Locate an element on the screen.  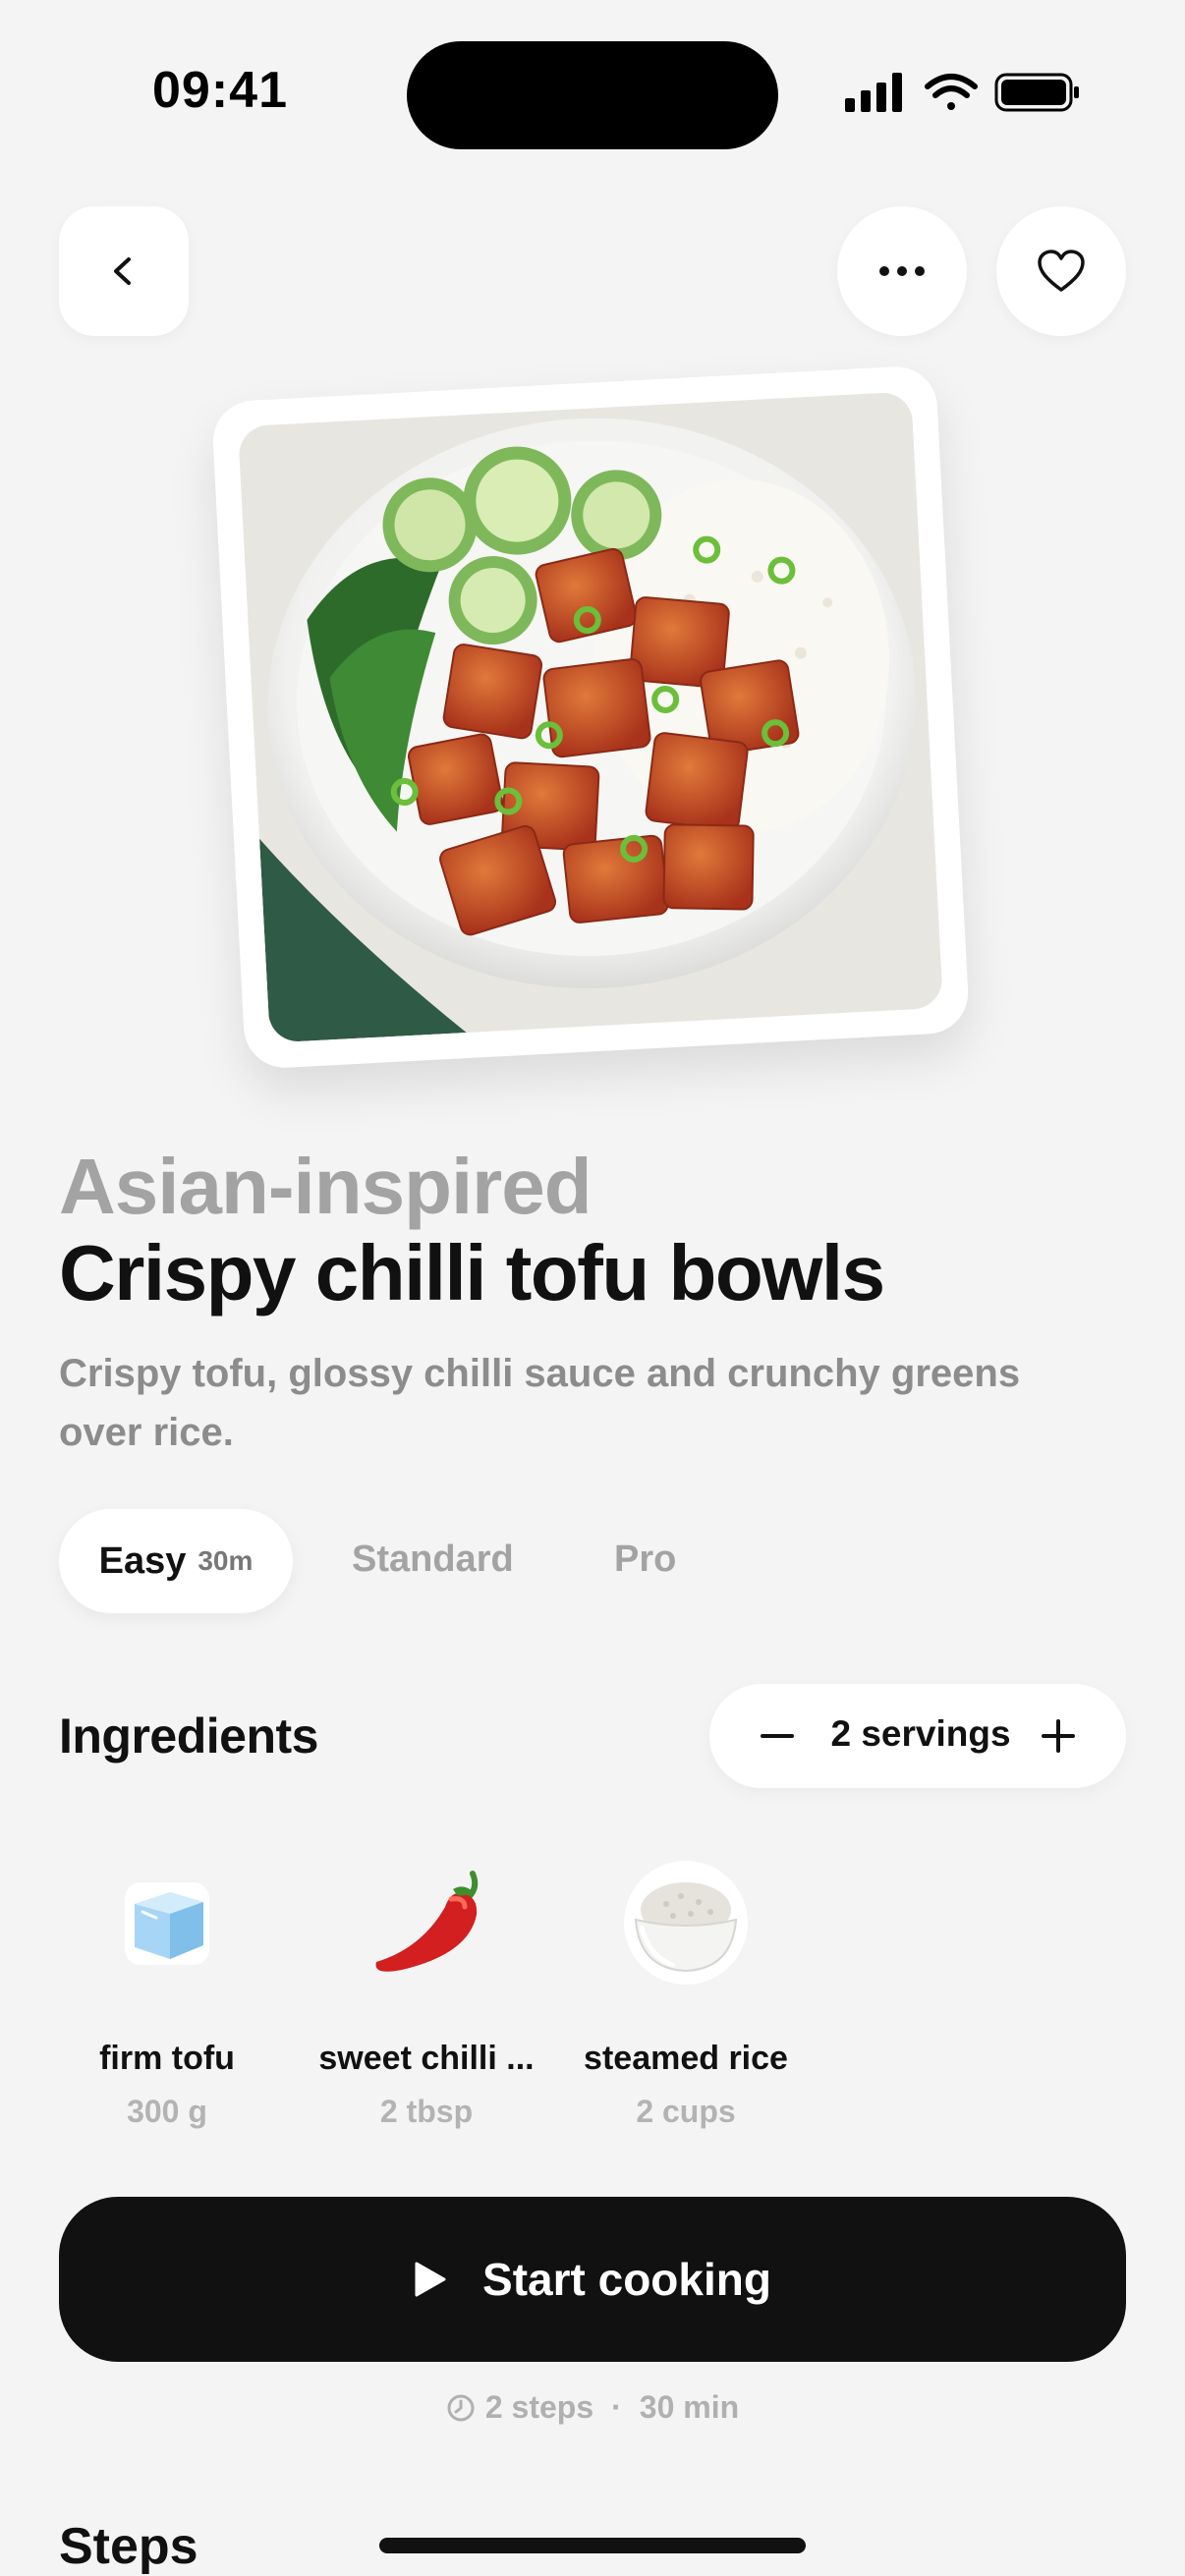
tab-pro: Pro is located at coordinates (645, 1560).